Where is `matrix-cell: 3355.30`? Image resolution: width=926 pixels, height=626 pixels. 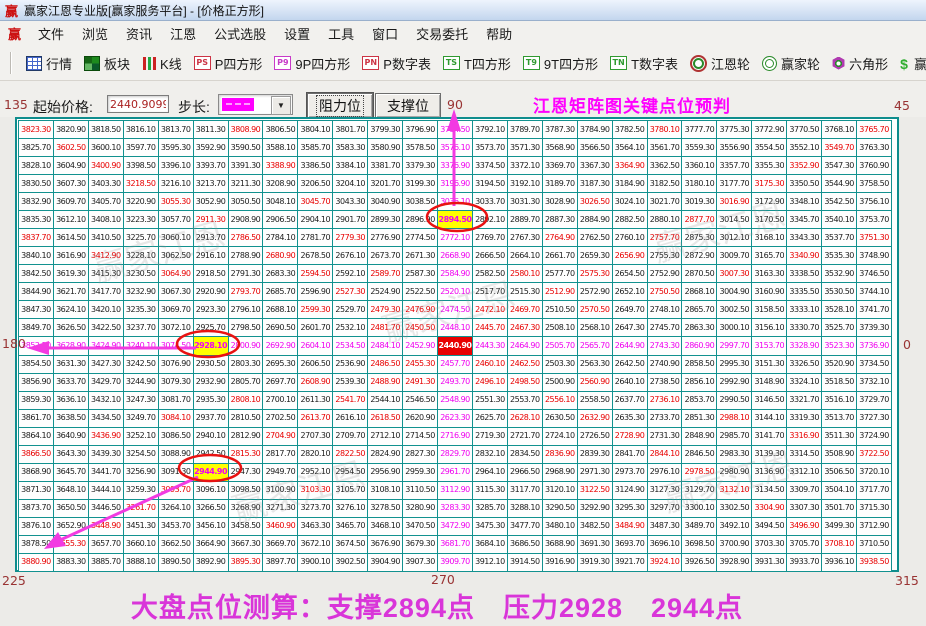
matrix-cell: 3355.30 is located at coordinates (770, 166).